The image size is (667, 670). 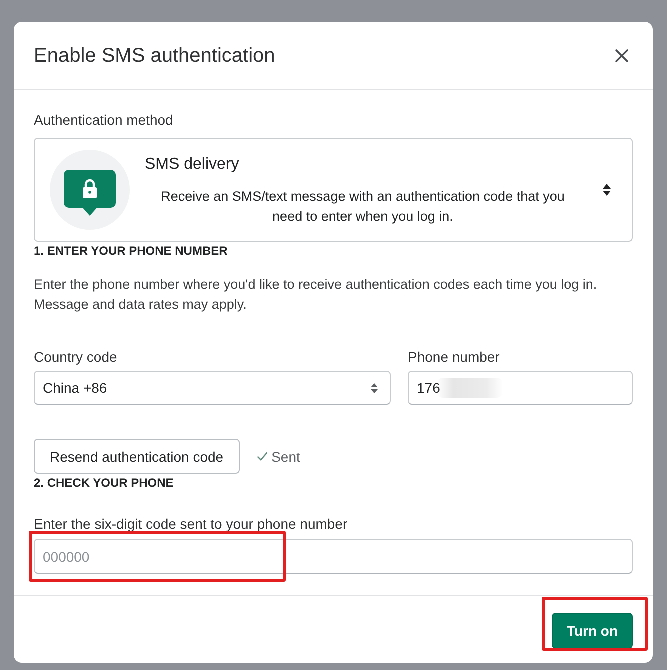 I want to click on close-button, so click(x=622, y=55).